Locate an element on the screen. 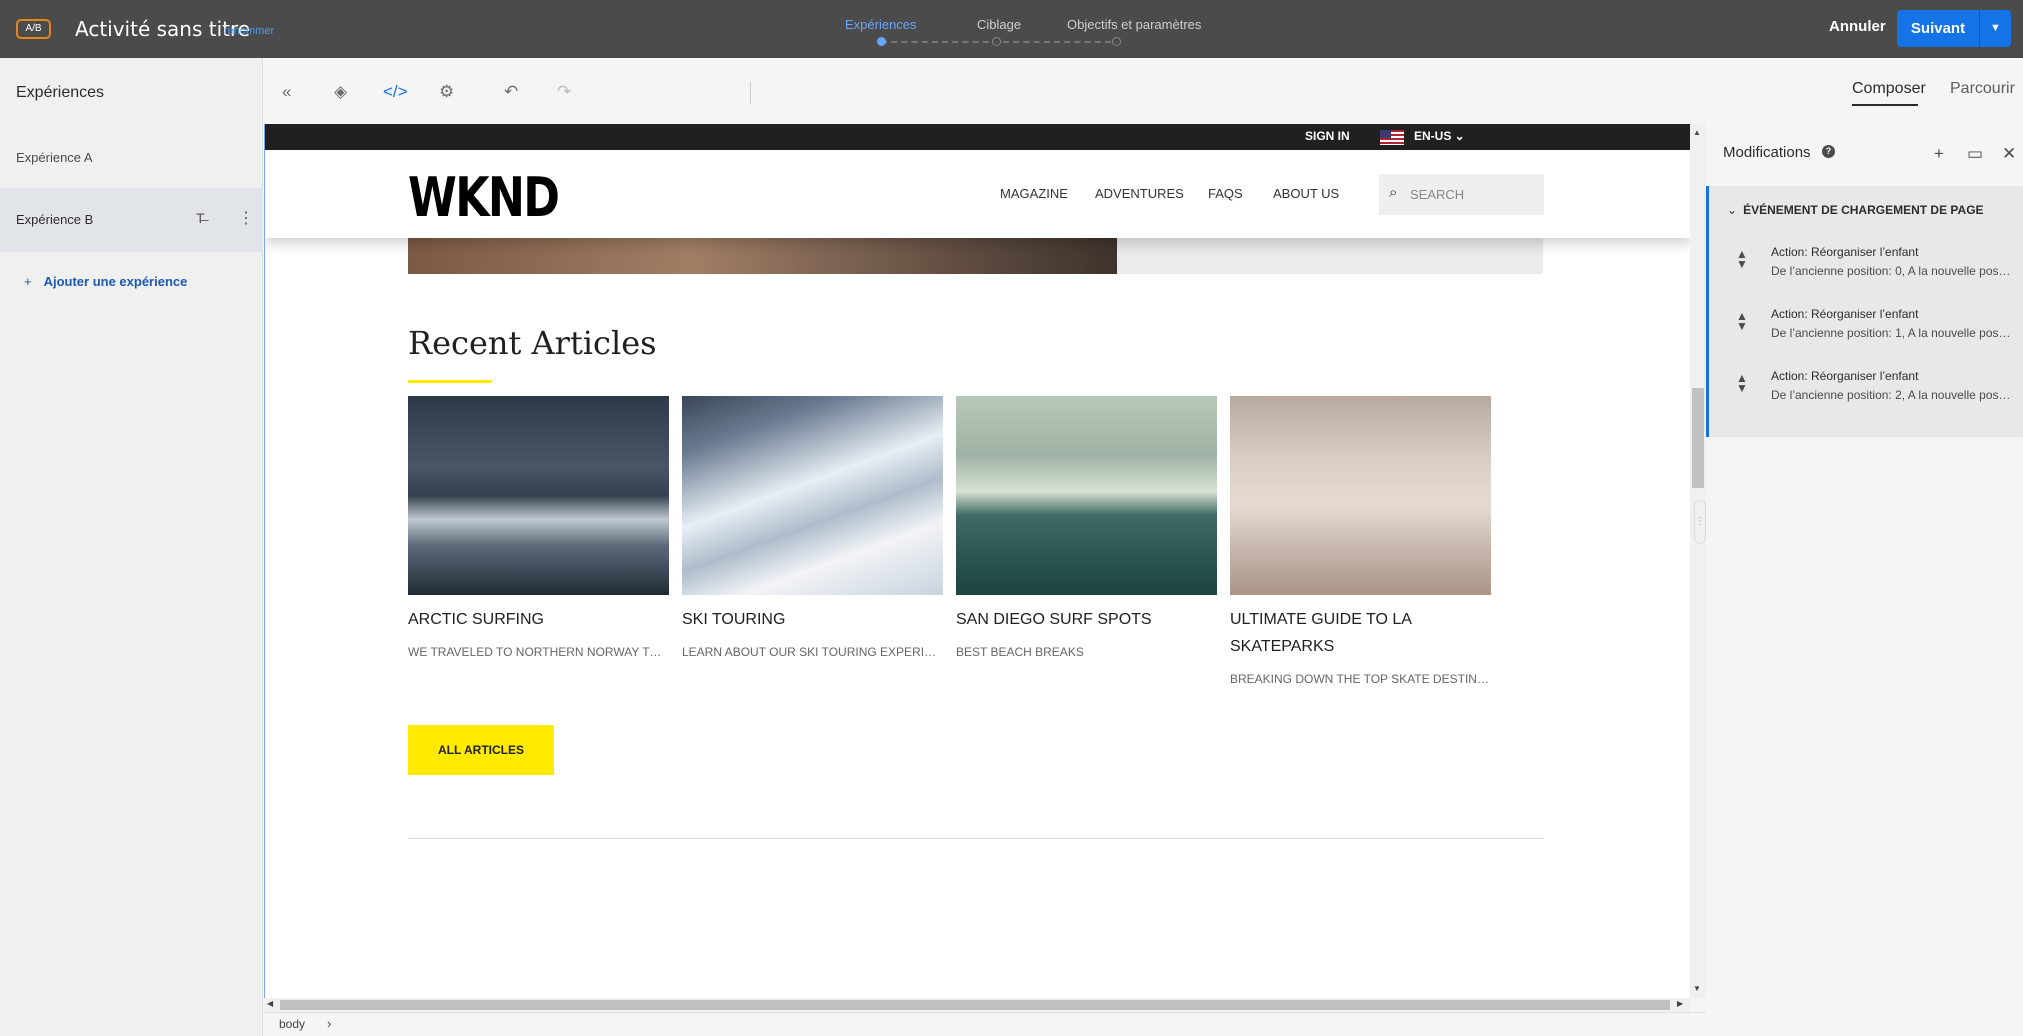 The width and height of the screenshot is (2023, 1036). layers-icon: ◈ is located at coordinates (340, 92).